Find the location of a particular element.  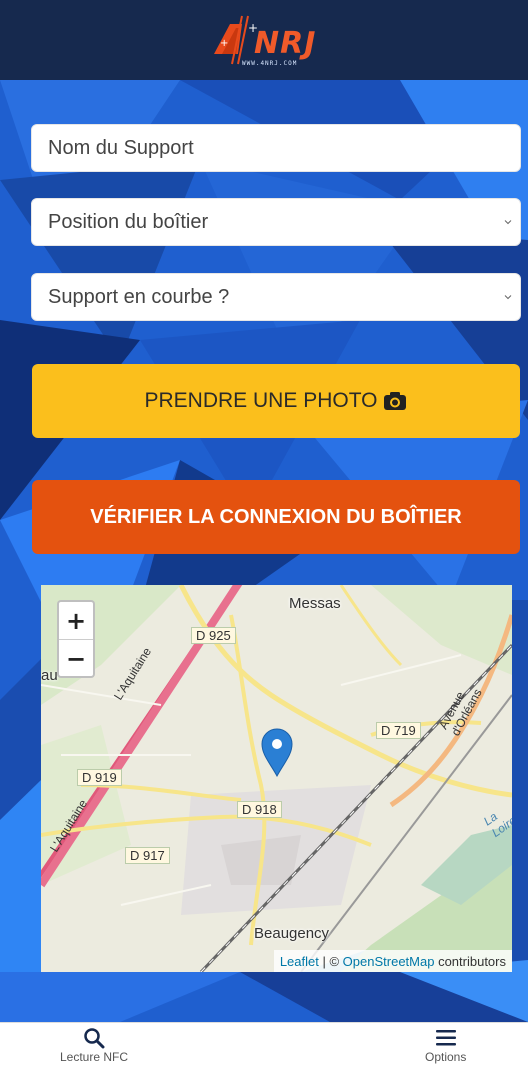

search-icon is located at coordinates (94, 1038).